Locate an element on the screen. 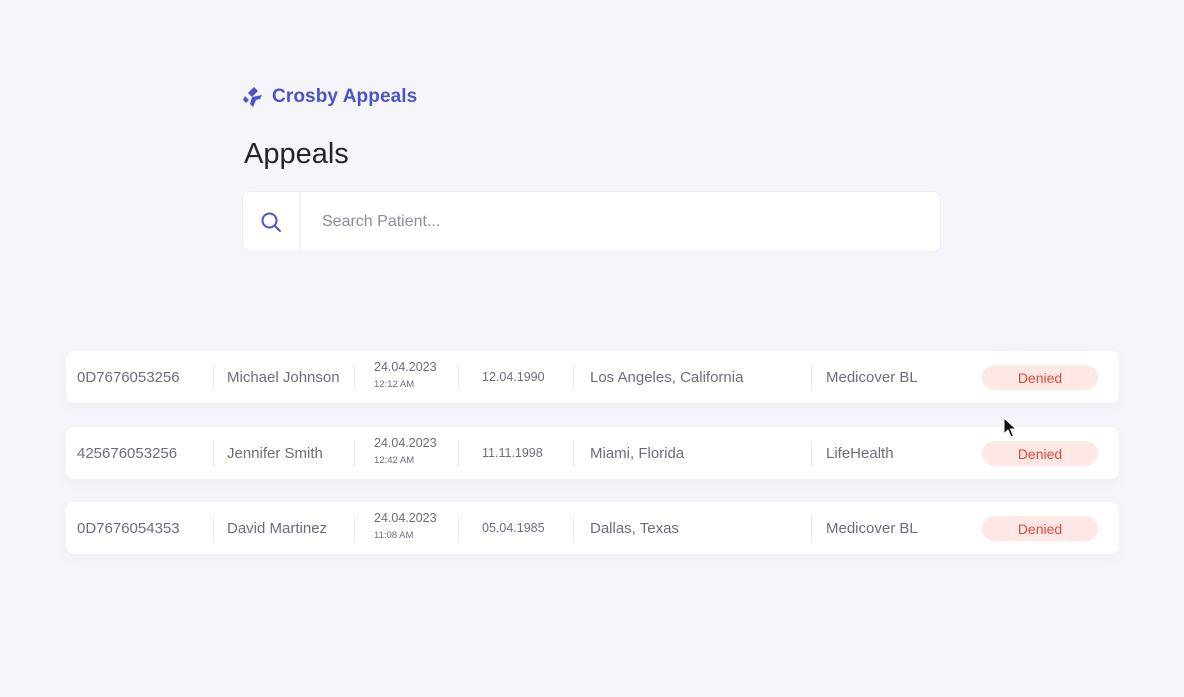 This screenshot has width=1184, height=697. appeal-id: 0D7676053256 is located at coordinates (128, 377).